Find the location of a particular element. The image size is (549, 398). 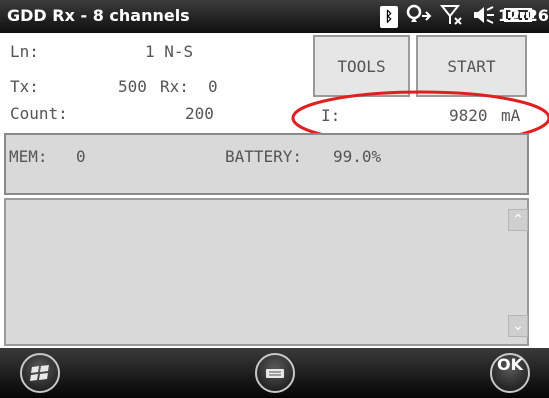

network-icon is located at coordinates (419, 17).